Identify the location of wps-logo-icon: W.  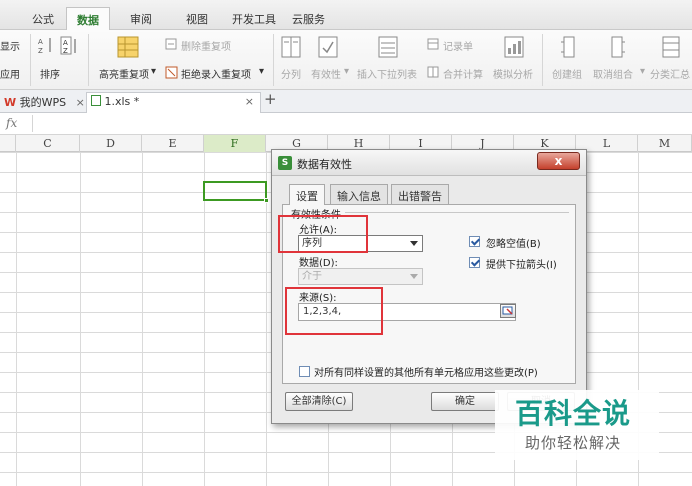
(10, 102).